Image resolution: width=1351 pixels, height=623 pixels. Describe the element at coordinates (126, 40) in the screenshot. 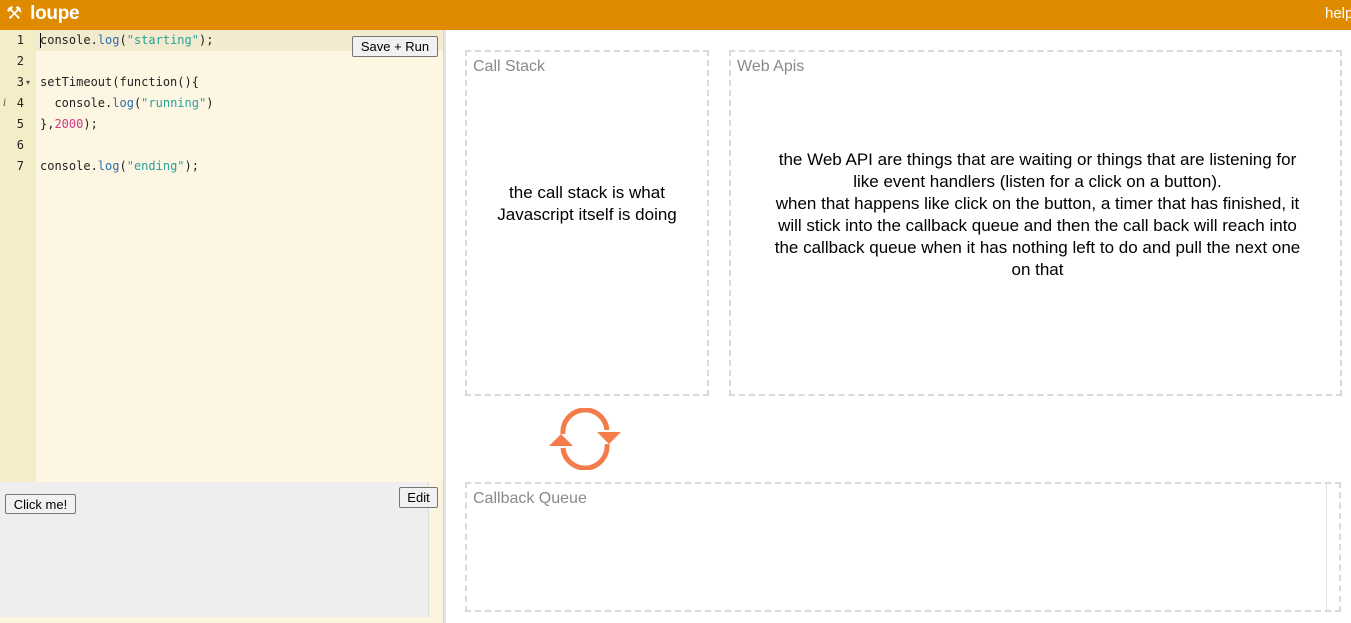

I see `code-line: console.log("starting");` at that location.